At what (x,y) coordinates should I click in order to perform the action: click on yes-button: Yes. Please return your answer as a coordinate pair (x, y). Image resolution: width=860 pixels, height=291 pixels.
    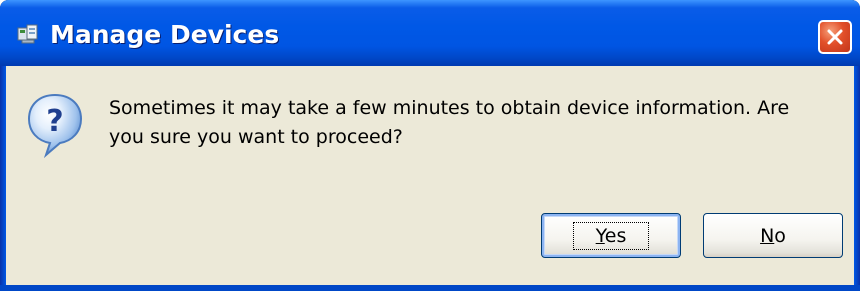
    Looking at the image, I should click on (611, 235).